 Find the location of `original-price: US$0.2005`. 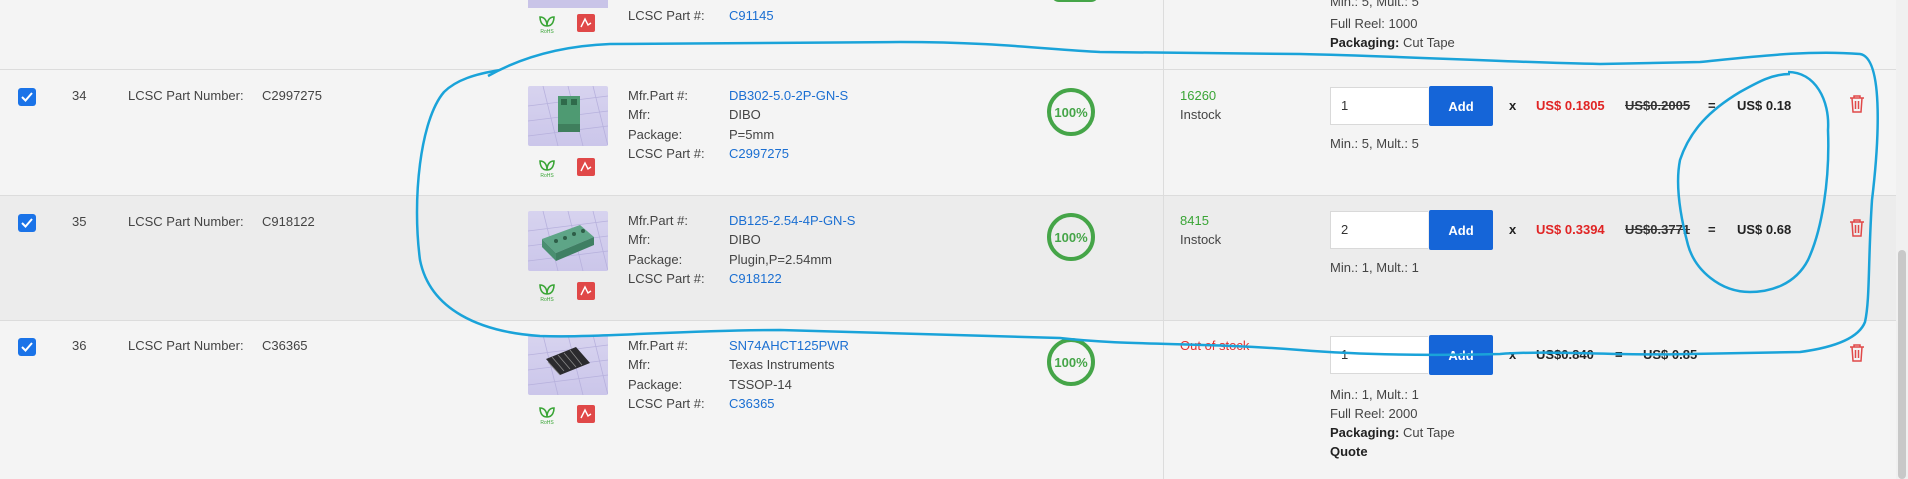

original-price: US$0.2005 is located at coordinates (1658, 105).